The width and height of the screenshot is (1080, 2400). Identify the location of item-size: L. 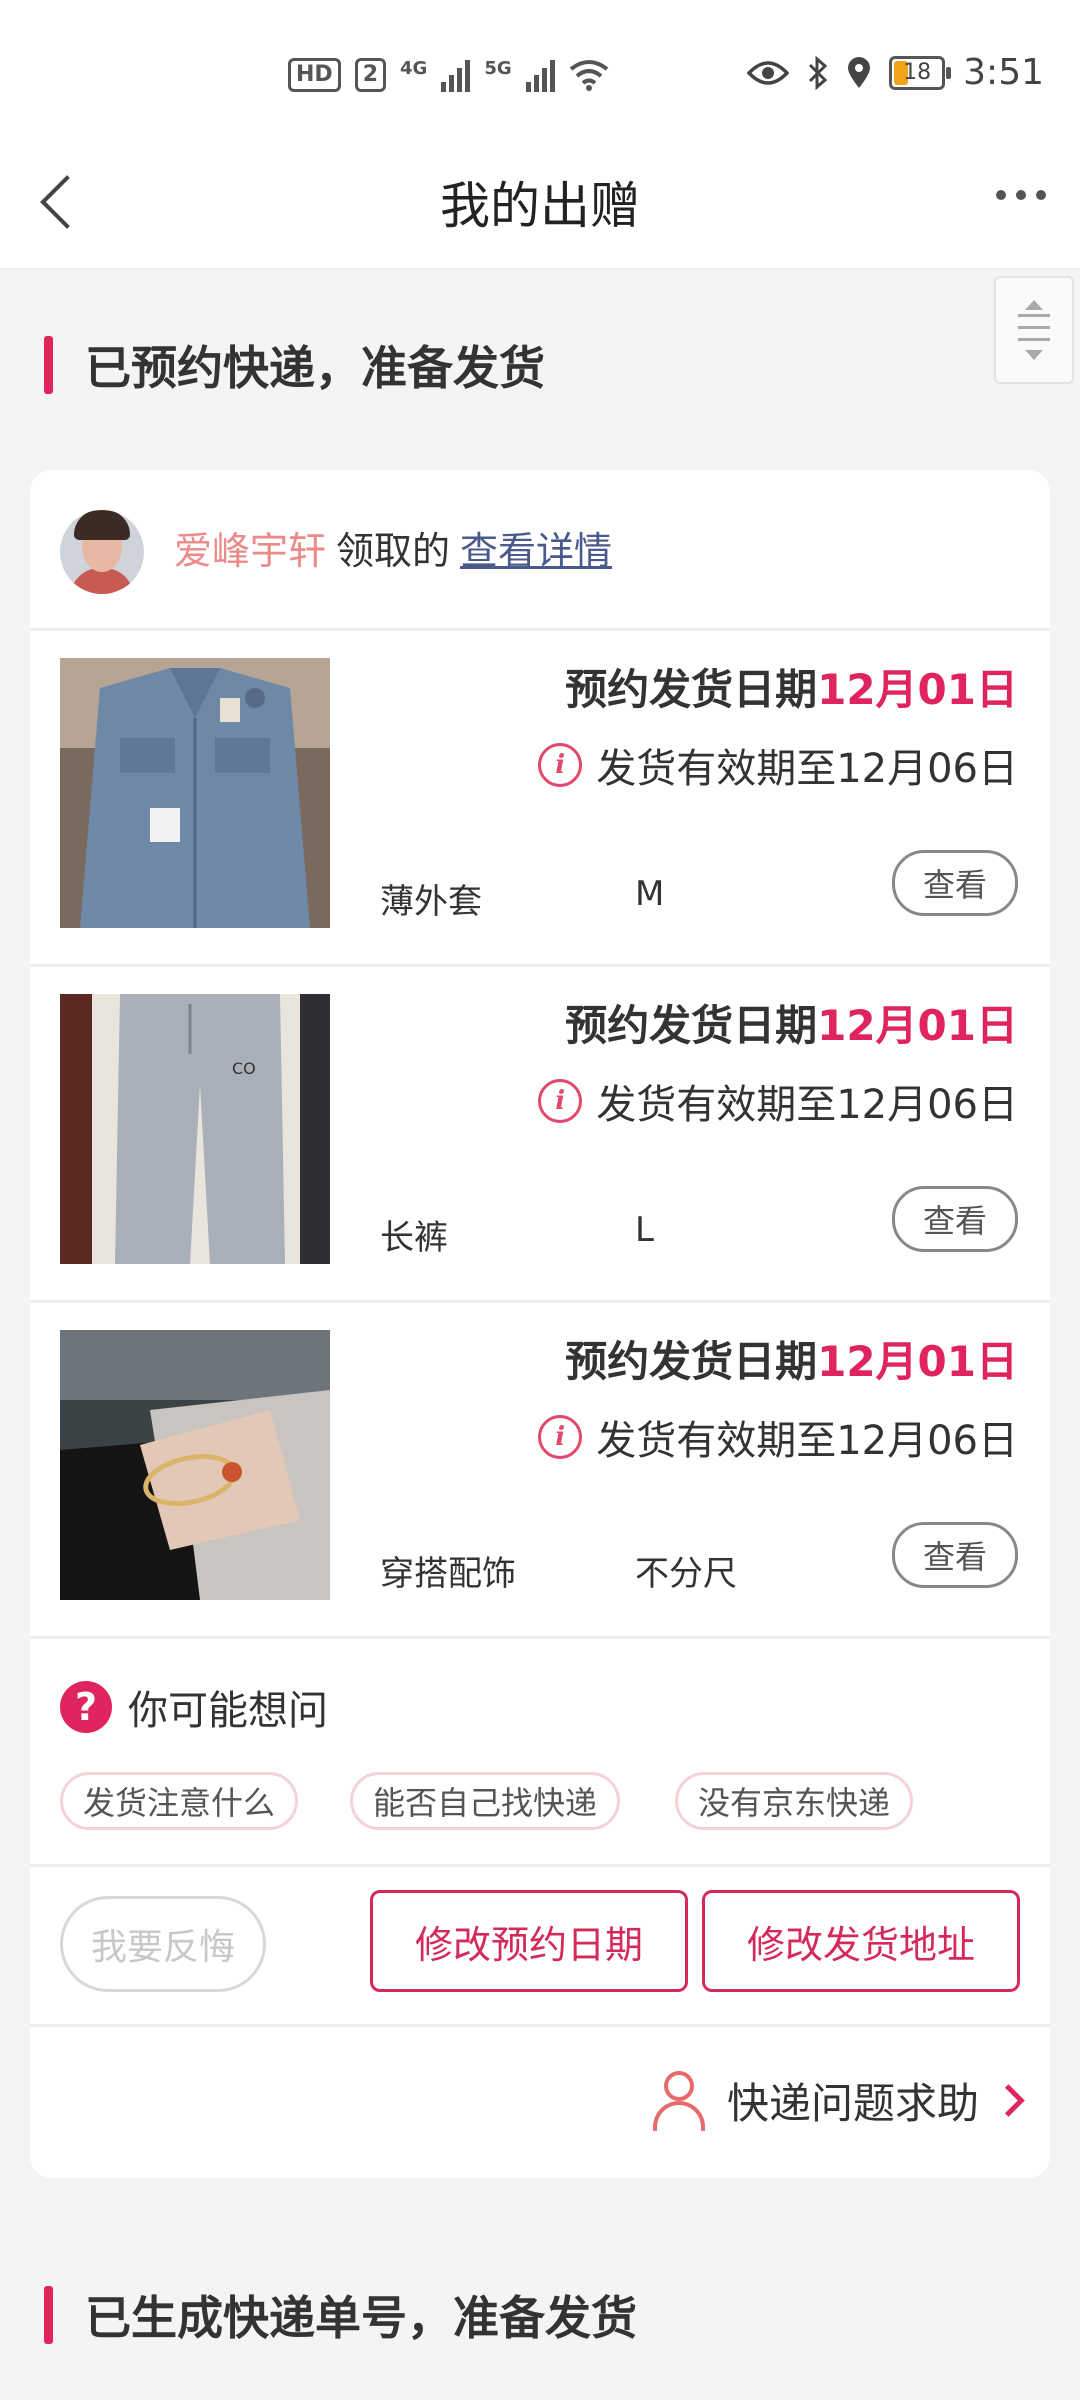
(644, 1230).